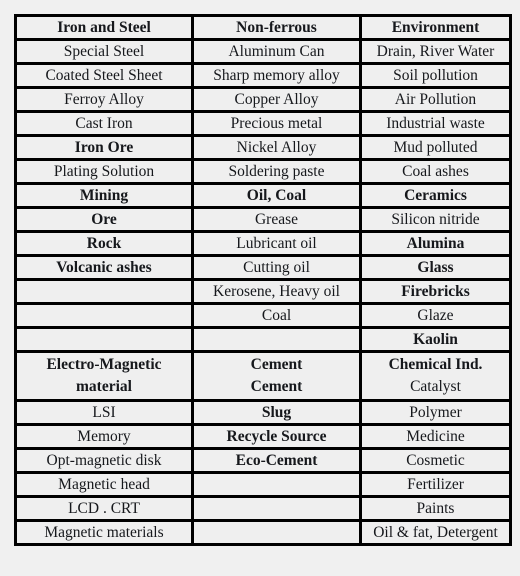 This screenshot has width=520, height=576. What do you see at coordinates (435, 53) in the screenshot?
I see `table-cell: Drain, River Water` at bounding box center [435, 53].